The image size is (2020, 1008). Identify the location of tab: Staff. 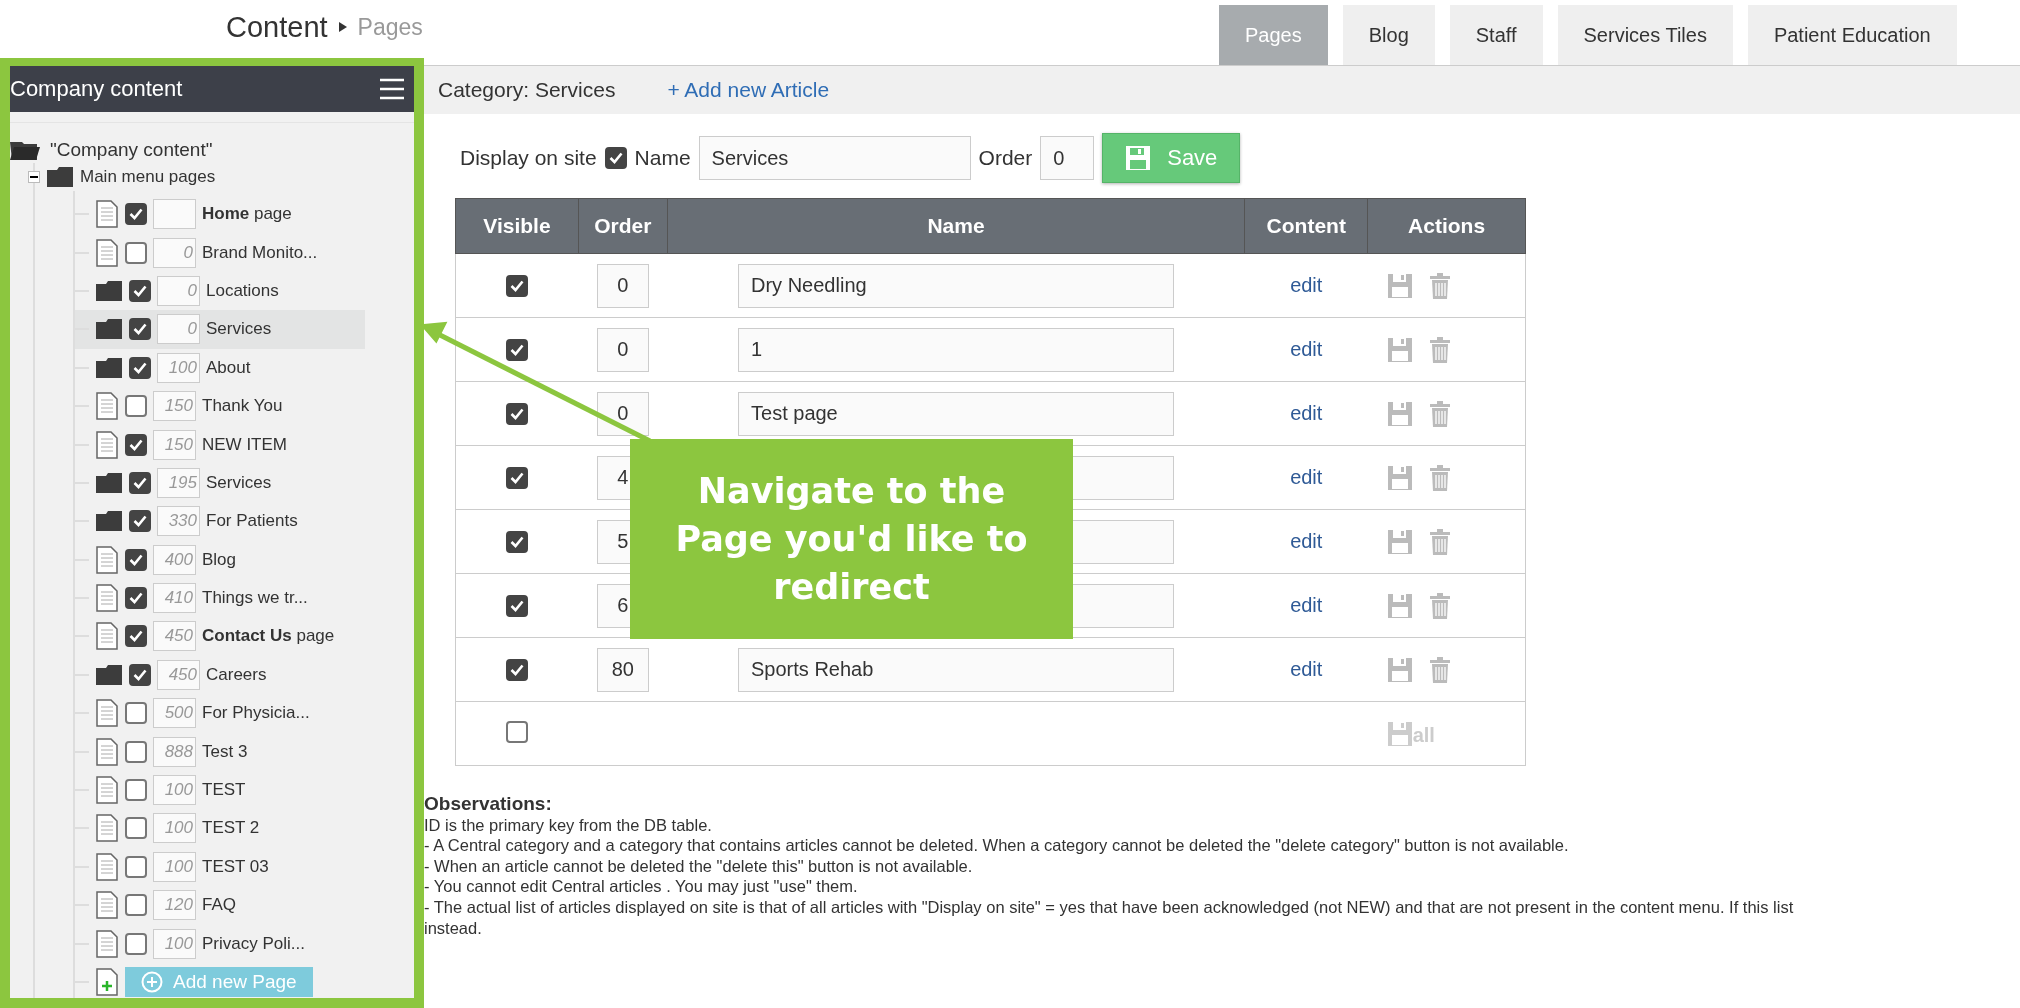
(1496, 35).